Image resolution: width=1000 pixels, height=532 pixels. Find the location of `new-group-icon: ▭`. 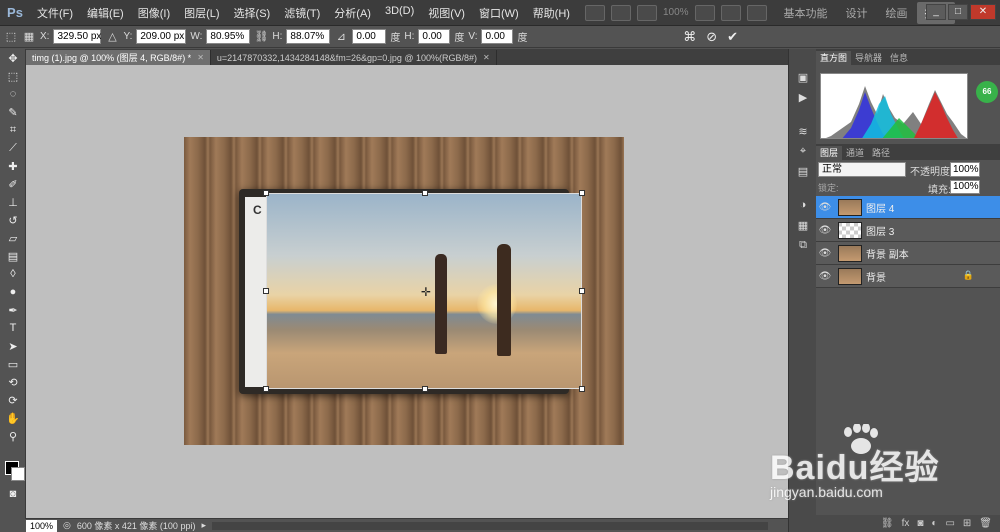

new-group-icon: ▭ is located at coordinates (949, 523).